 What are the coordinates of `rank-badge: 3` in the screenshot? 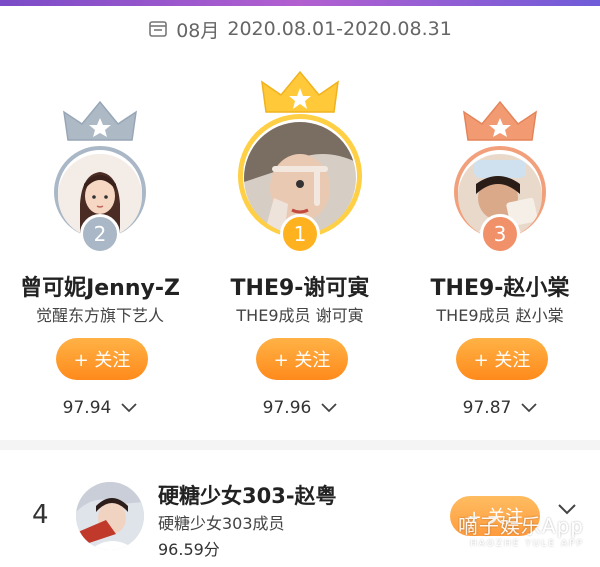 It's located at (500, 234).